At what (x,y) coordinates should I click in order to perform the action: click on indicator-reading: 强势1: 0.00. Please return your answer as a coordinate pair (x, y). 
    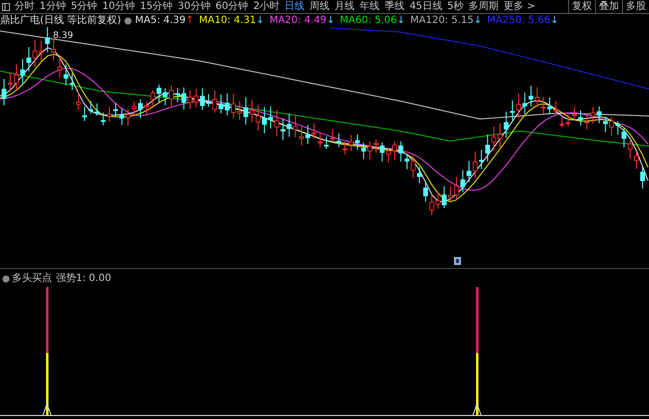
    Looking at the image, I should click on (84, 278).